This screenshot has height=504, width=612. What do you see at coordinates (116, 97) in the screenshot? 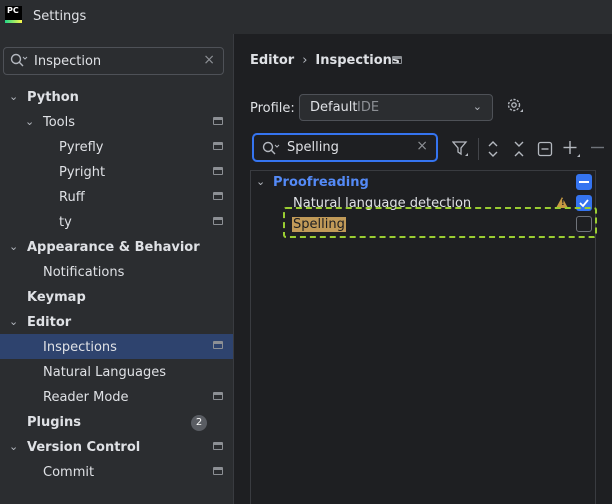
I see `sidebar-item-python: ⌄ Python` at bounding box center [116, 97].